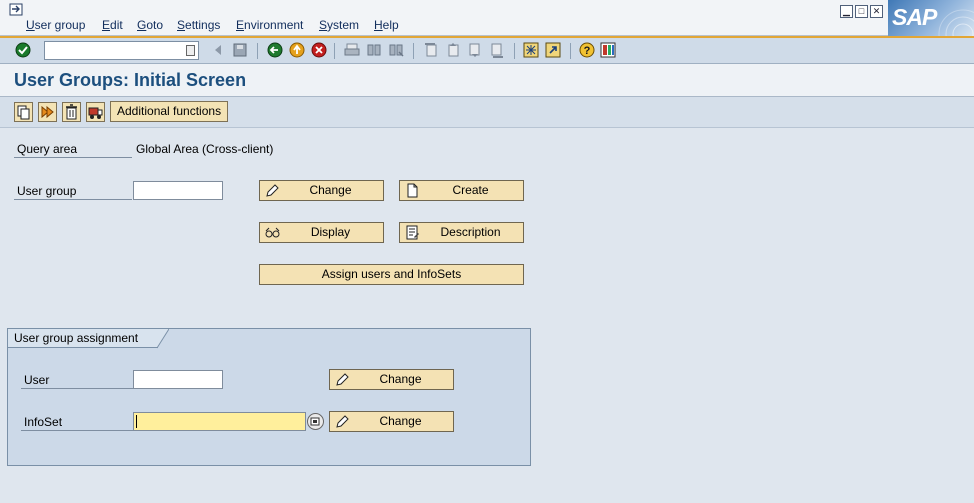  I want to click on find-next-icon, so click(396, 50).